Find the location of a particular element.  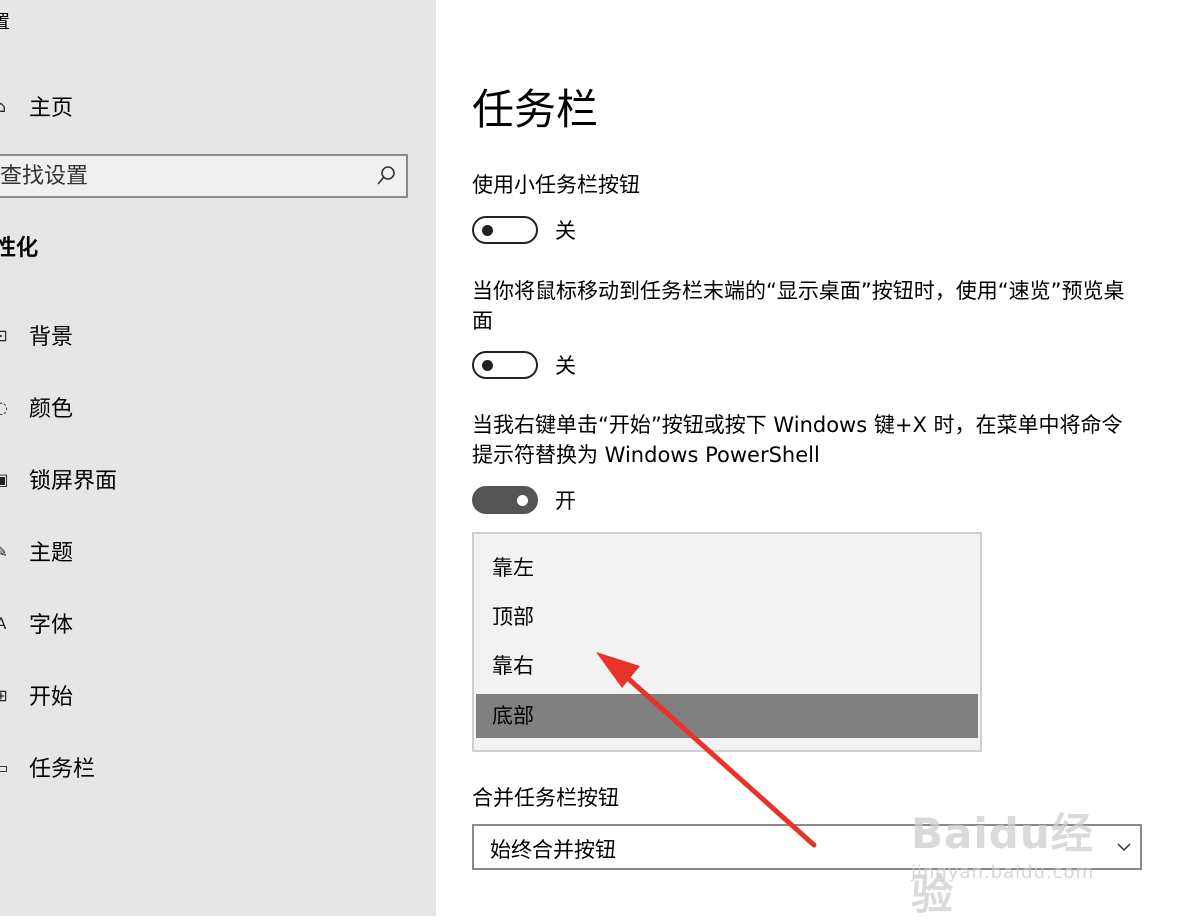

setting-label-small-buttons: 使用小任务栏按钮 is located at coordinates (556, 185).